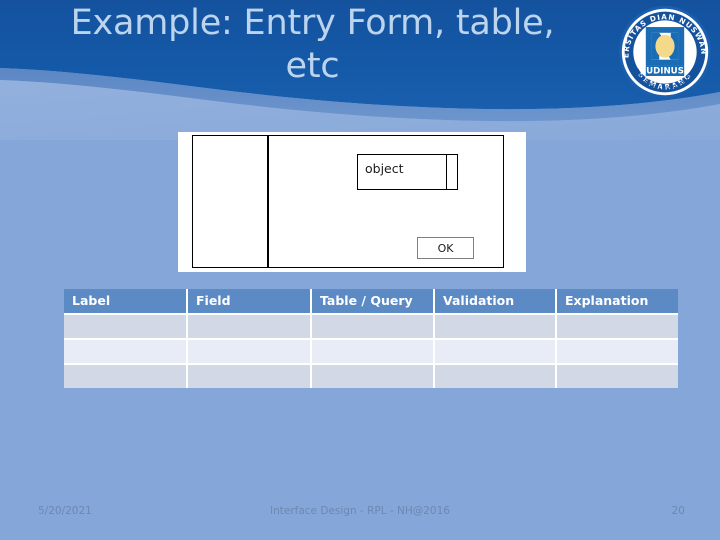  Describe the element at coordinates (360, 511) in the screenshot. I see `footer-course-label: Interface Design - RPL - NH@2016` at that location.